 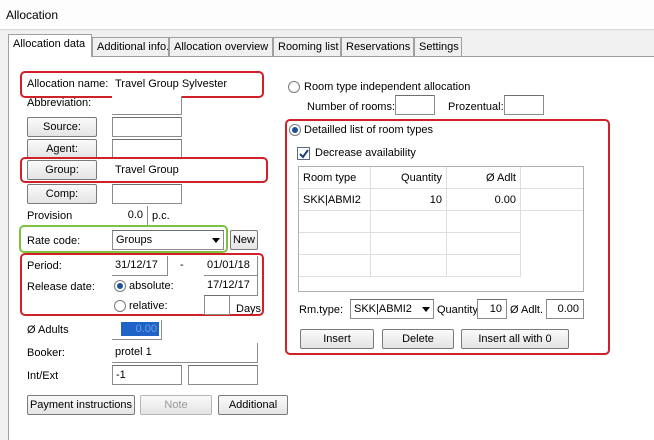 What do you see at coordinates (244, 240) in the screenshot?
I see `new-rate-button: New` at bounding box center [244, 240].